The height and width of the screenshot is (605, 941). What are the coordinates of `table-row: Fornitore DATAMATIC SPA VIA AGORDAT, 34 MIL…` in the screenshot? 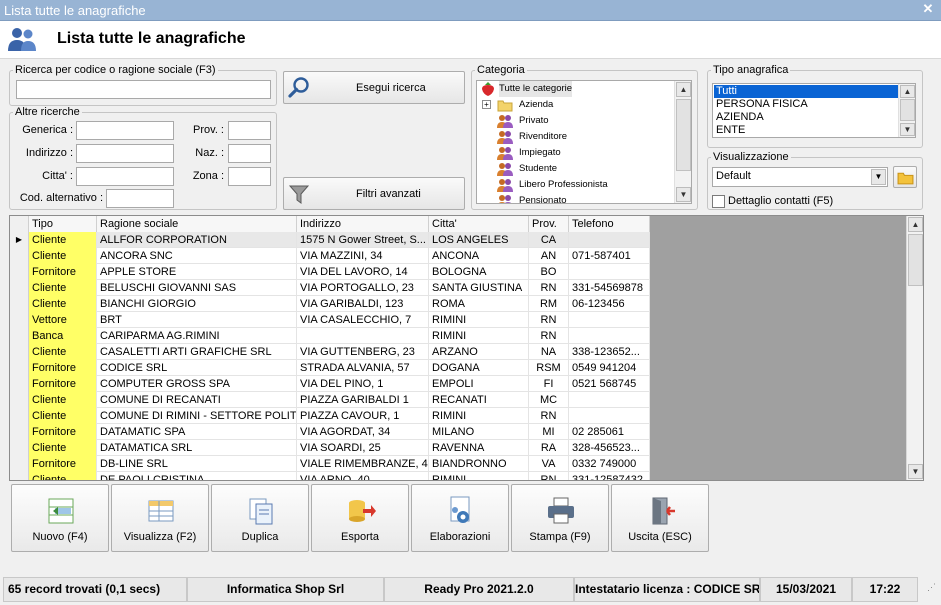 It's located at (330, 432).